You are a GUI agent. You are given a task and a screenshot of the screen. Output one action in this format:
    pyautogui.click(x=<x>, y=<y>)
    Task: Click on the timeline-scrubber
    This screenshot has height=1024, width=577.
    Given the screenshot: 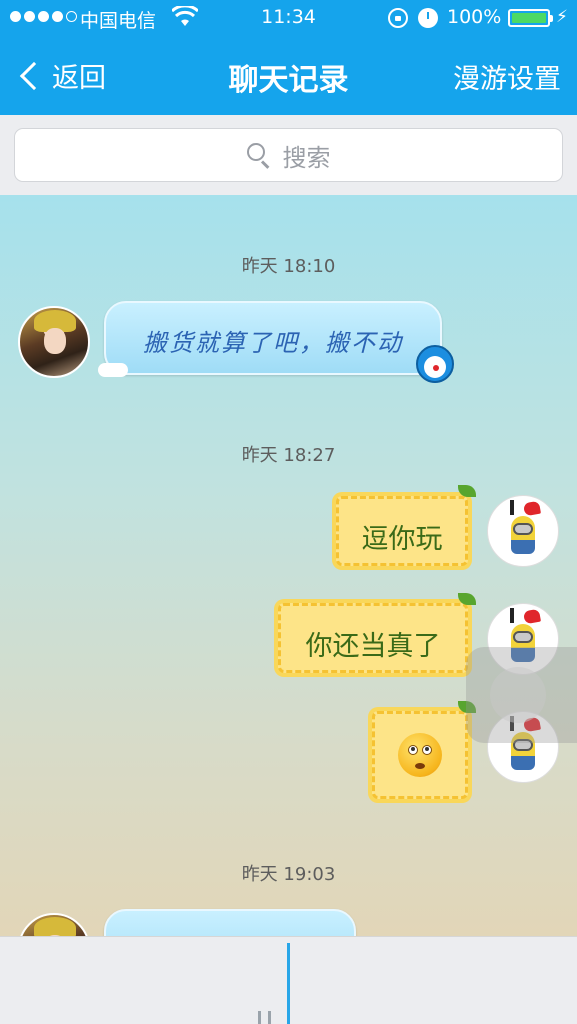 What is the action you would take?
    pyautogui.click(x=288, y=980)
    